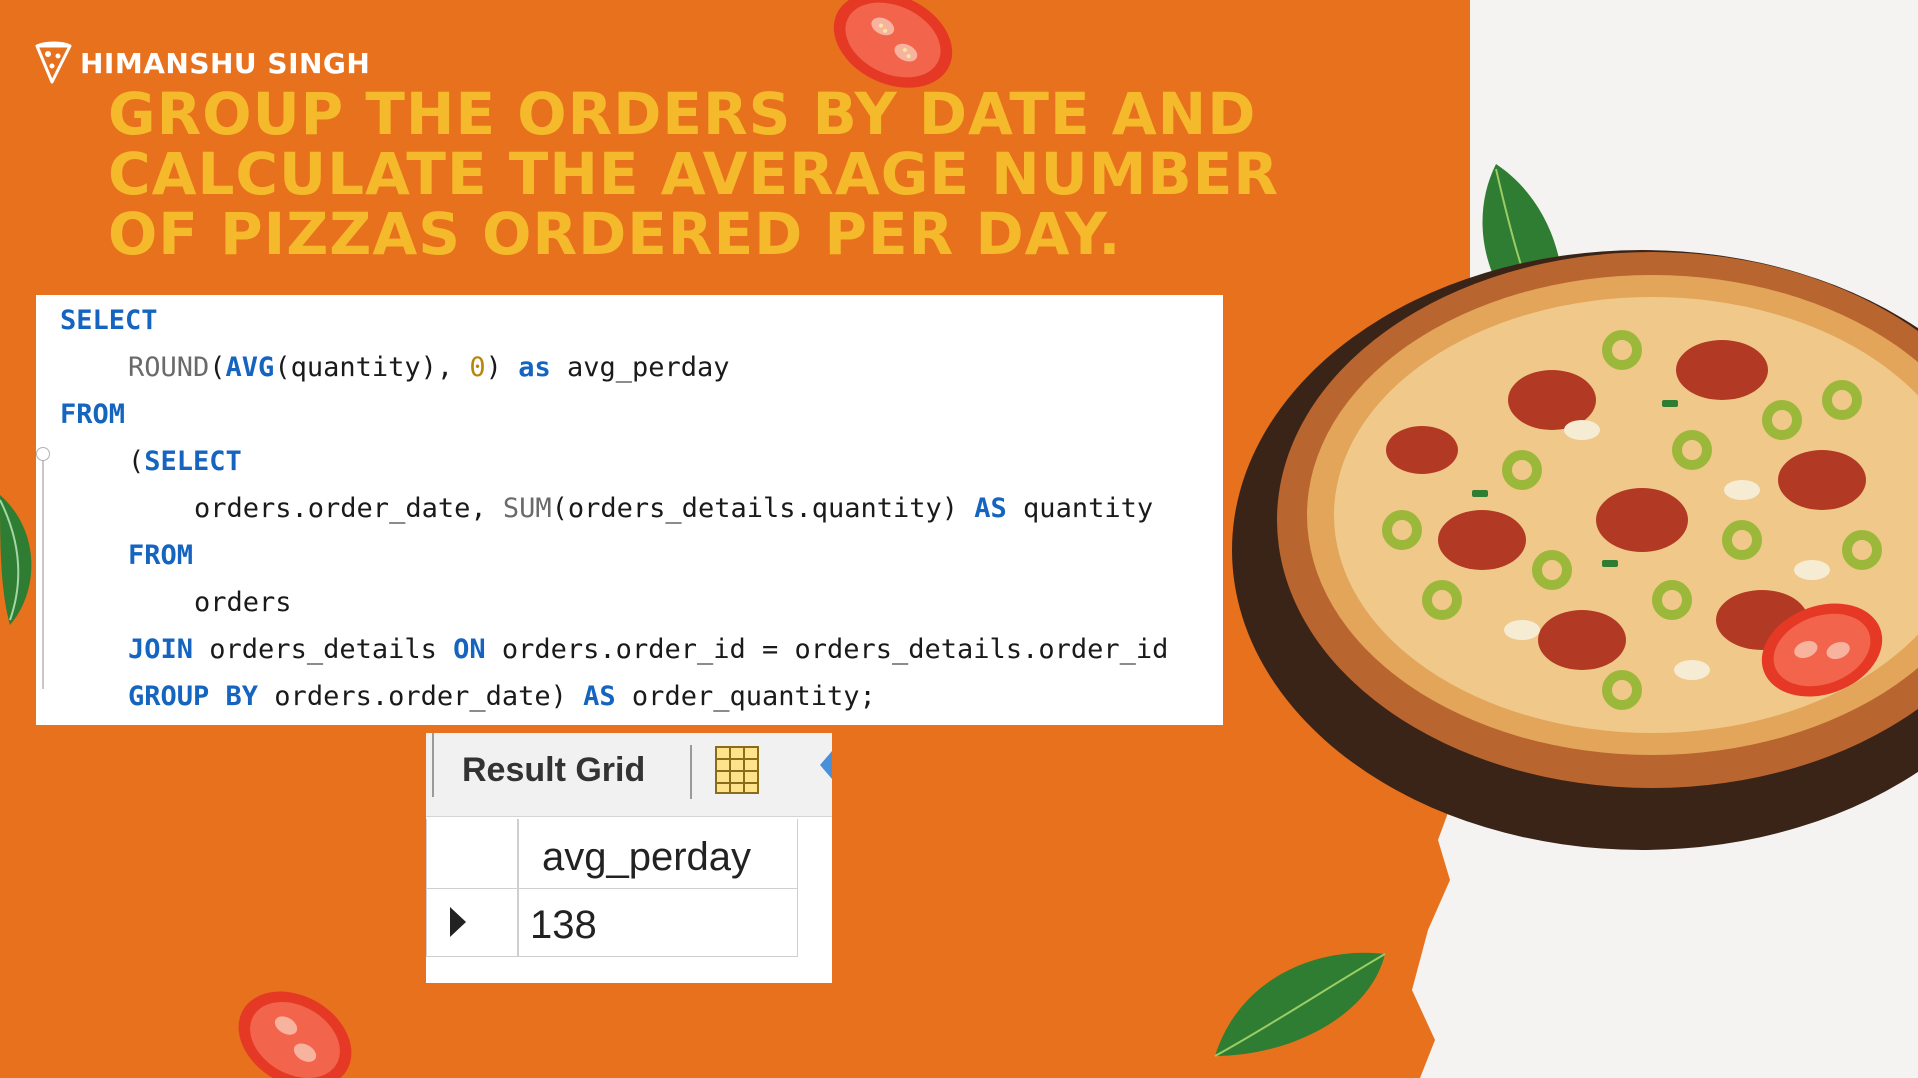 This screenshot has width=1918, height=1078. I want to click on result-grid-tab: Result Grid, so click(553, 770).